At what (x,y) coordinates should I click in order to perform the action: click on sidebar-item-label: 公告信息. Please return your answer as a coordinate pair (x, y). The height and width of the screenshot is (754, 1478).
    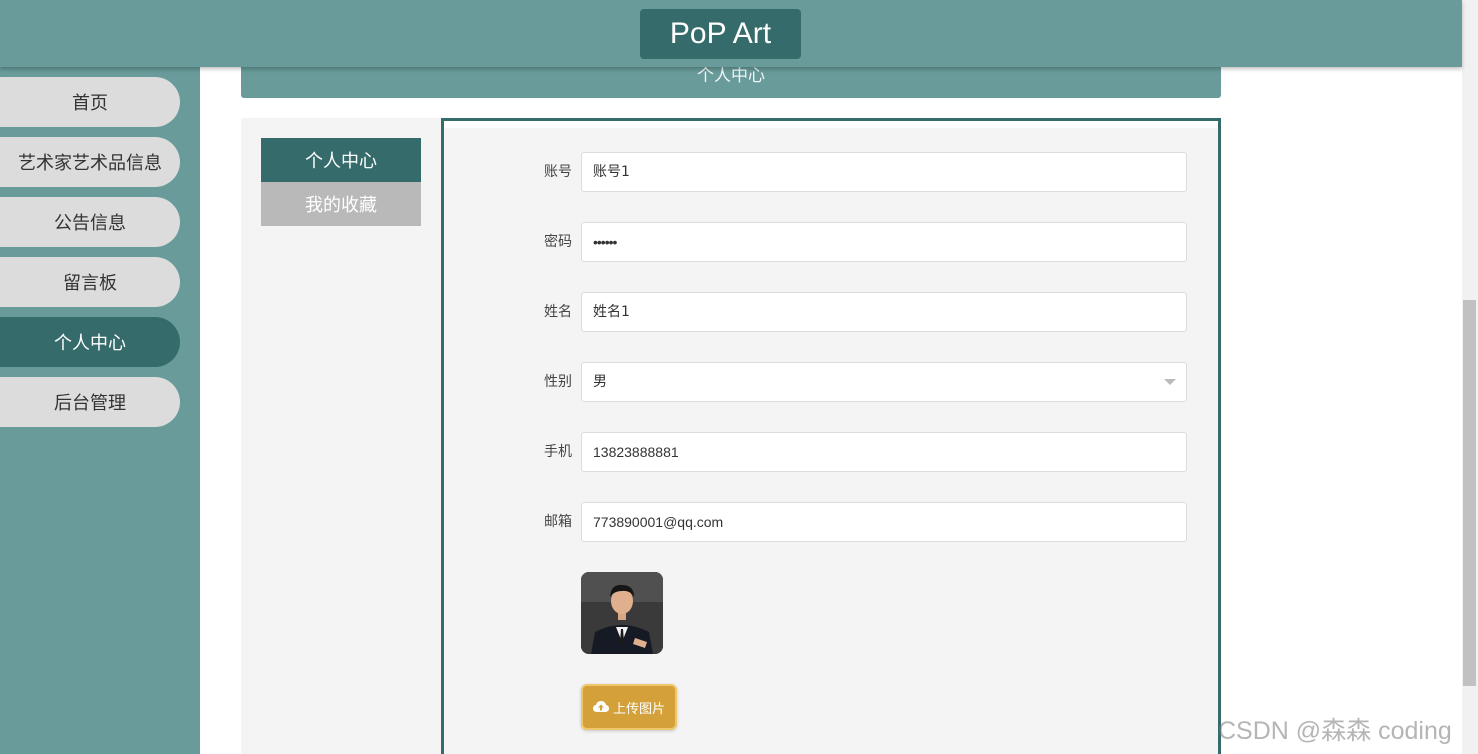
    Looking at the image, I should click on (90, 223).